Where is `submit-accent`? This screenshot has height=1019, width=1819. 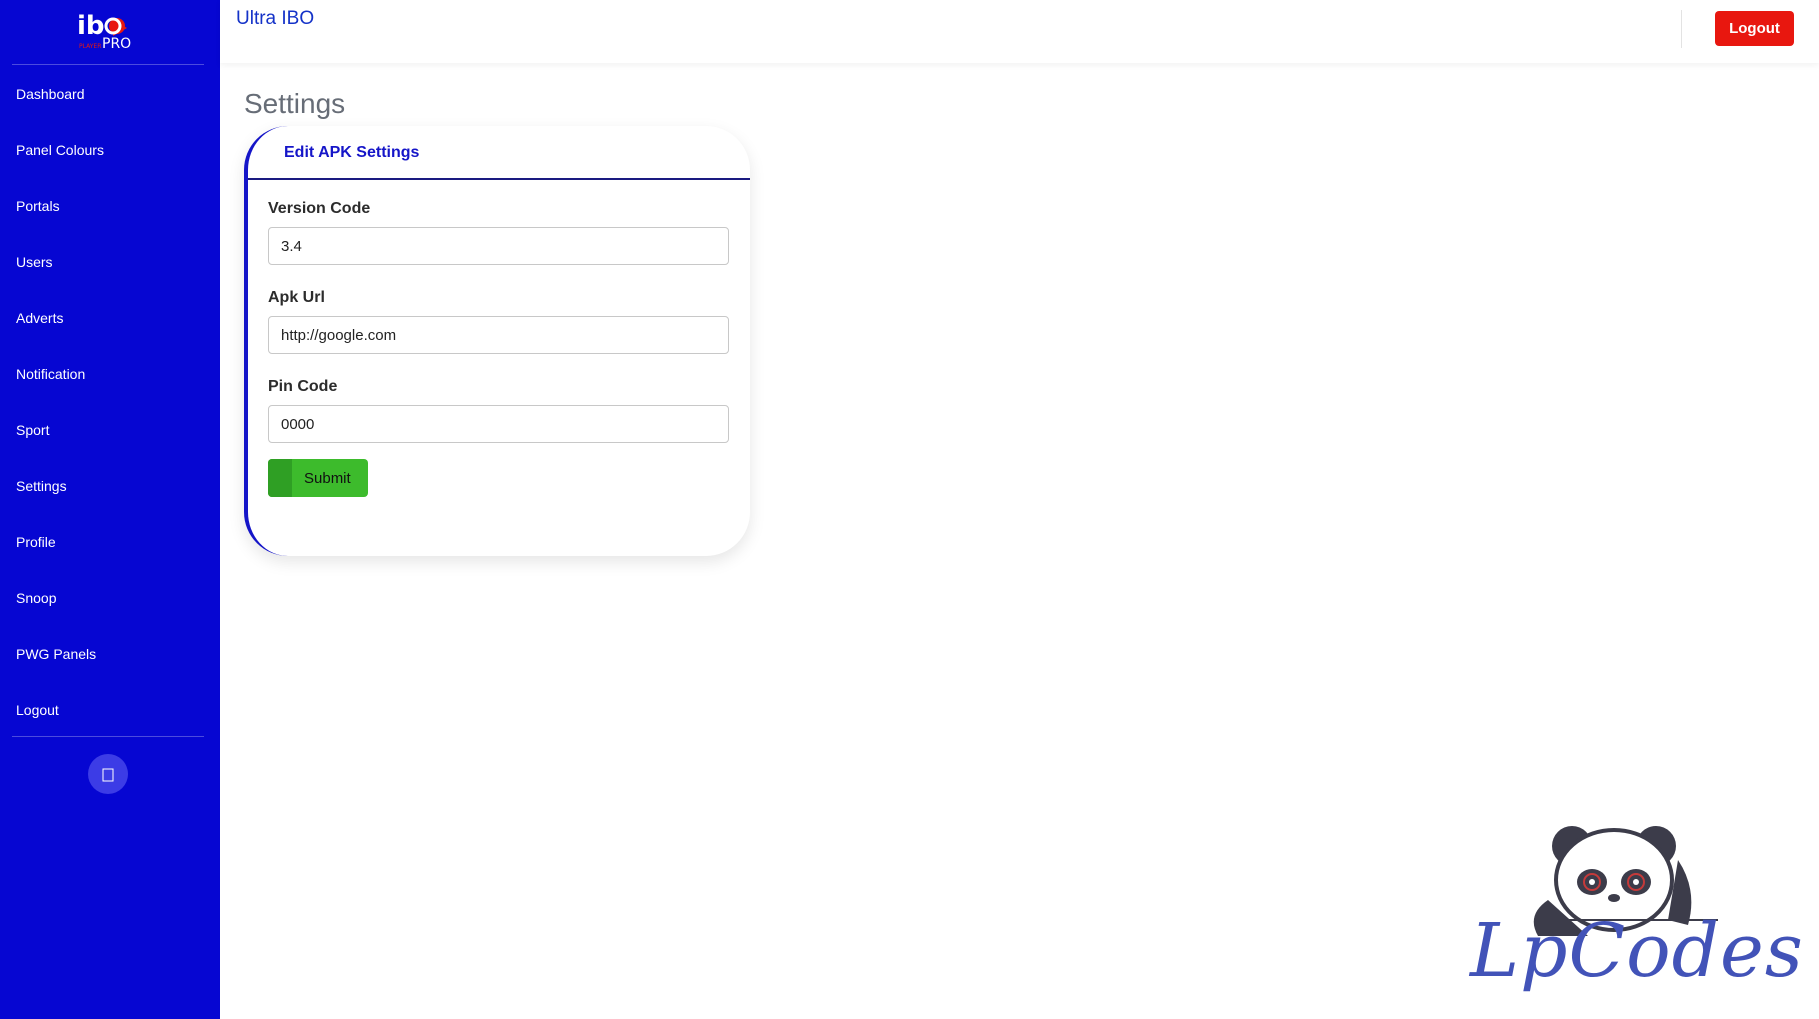
submit-accent is located at coordinates (280, 478).